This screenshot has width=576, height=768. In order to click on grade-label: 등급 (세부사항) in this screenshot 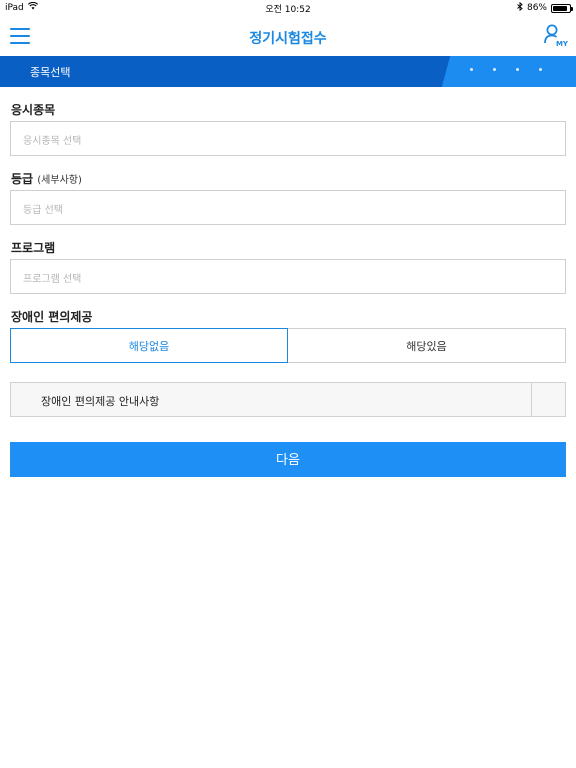, I will do `click(46, 178)`.